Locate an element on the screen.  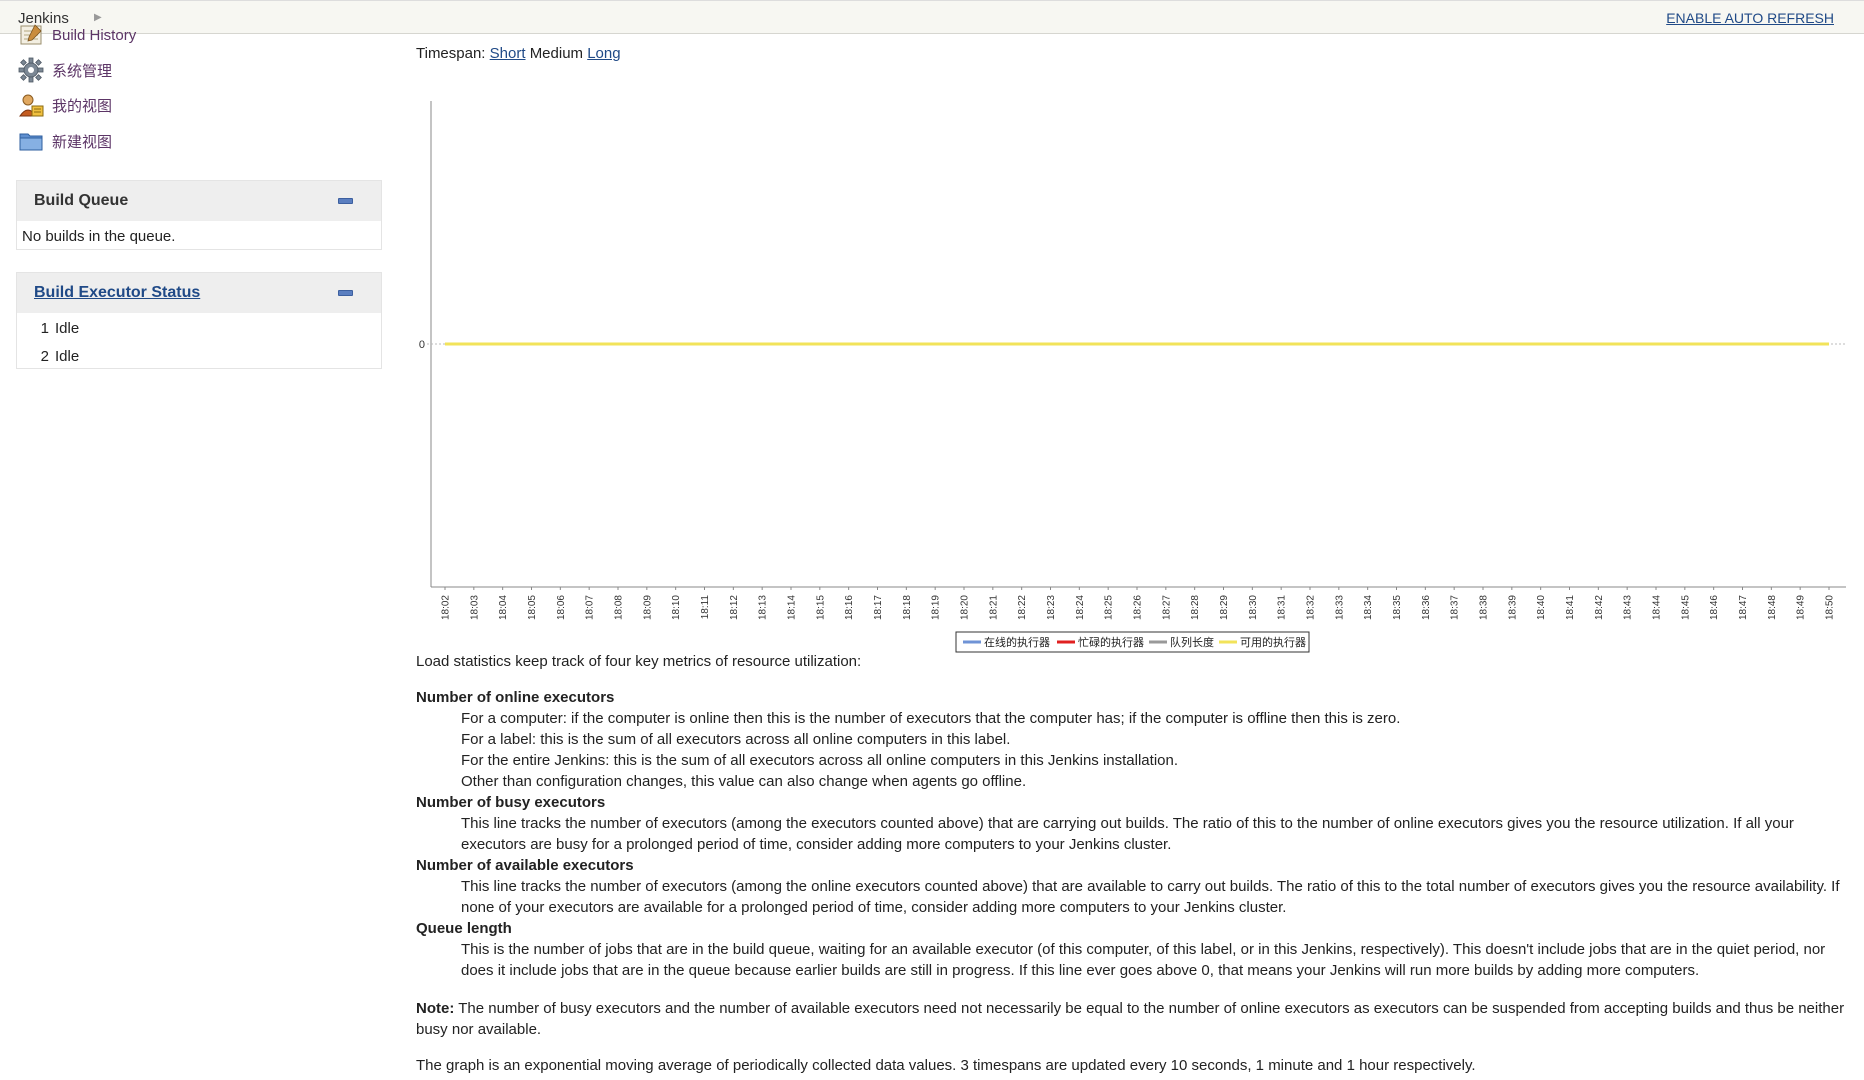
busy-executors-title: Number of busy executors is located at coordinates (511, 802).